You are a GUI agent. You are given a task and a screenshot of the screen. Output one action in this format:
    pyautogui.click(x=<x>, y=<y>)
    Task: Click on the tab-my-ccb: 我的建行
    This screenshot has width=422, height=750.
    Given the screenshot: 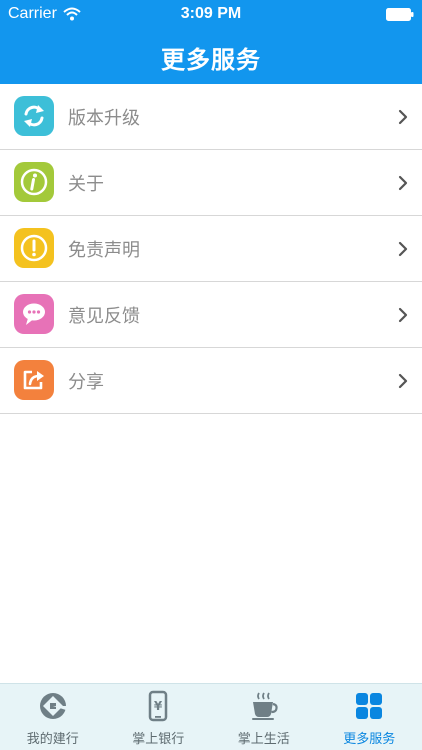 What is the action you would take?
    pyautogui.click(x=53, y=717)
    